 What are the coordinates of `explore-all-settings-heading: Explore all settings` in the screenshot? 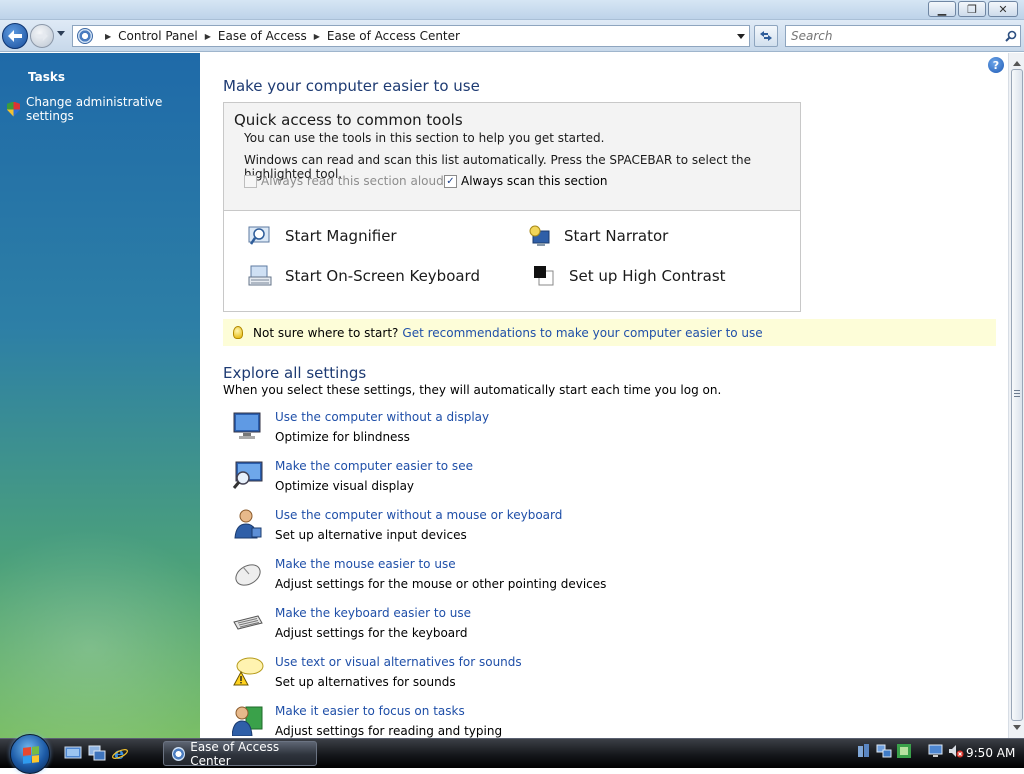 It's located at (295, 373).